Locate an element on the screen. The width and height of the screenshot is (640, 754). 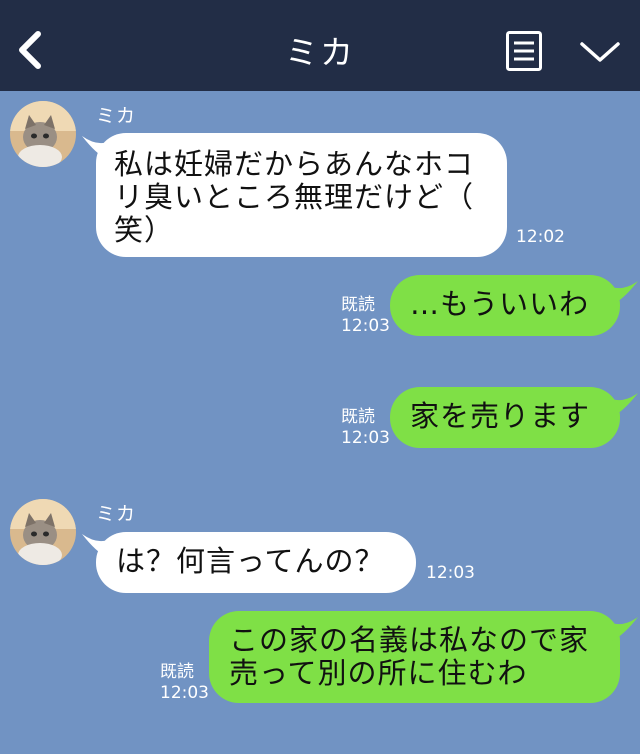
message-text: 家を売ります is located at coordinates (500, 416).